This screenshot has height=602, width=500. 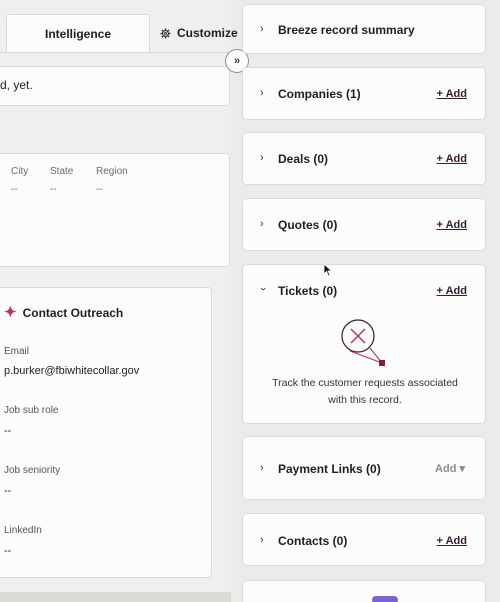 I want to click on chevron-down-icon: ›, so click(x=263, y=289).